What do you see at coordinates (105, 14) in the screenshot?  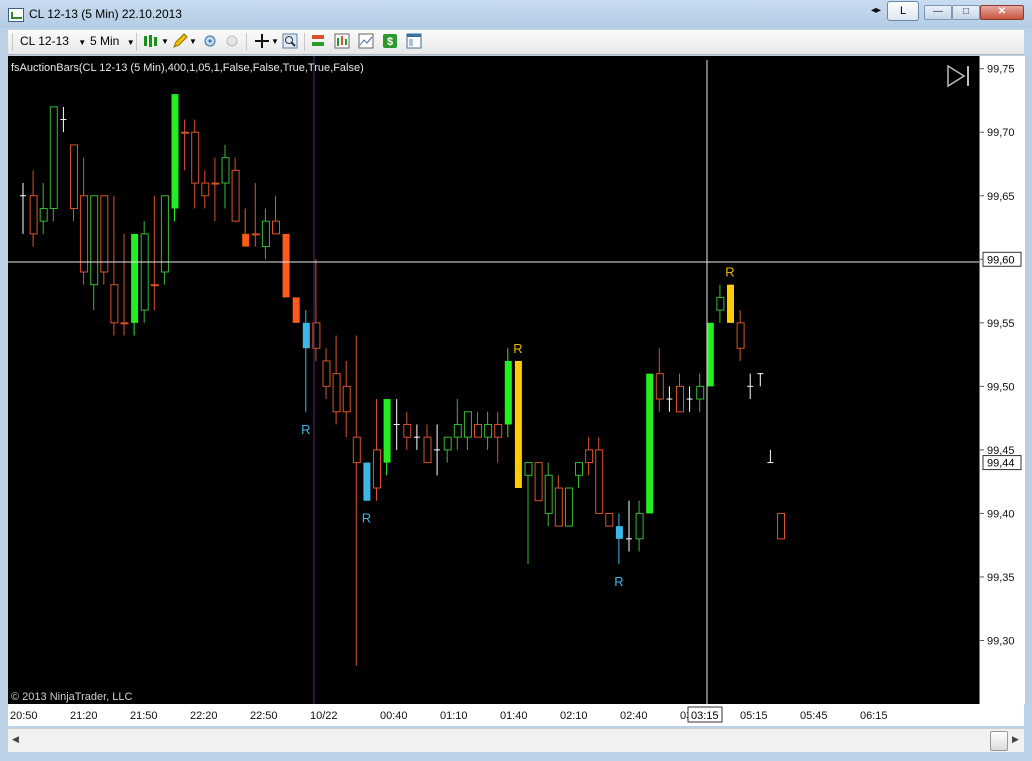 I see `window-title: CL 12-13 (5 Min) 22.10.2013` at bounding box center [105, 14].